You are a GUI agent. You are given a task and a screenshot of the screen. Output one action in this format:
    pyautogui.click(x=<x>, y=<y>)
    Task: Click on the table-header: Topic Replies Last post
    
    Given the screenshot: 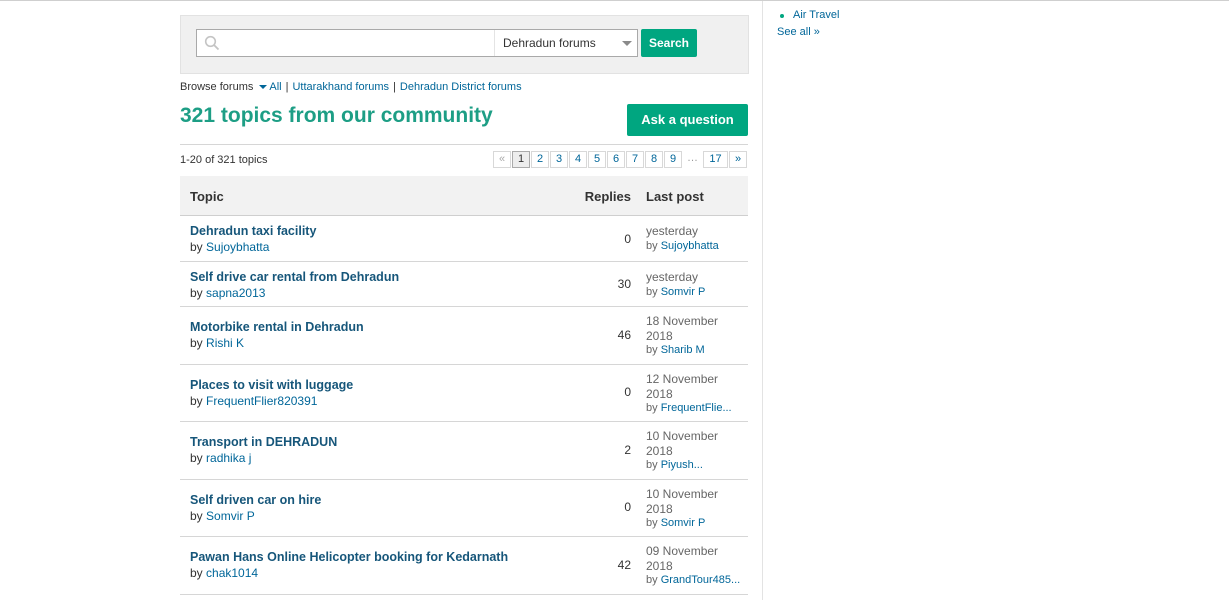 What is the action you would take?
    pyautogui.click(x=464, y=196)
    